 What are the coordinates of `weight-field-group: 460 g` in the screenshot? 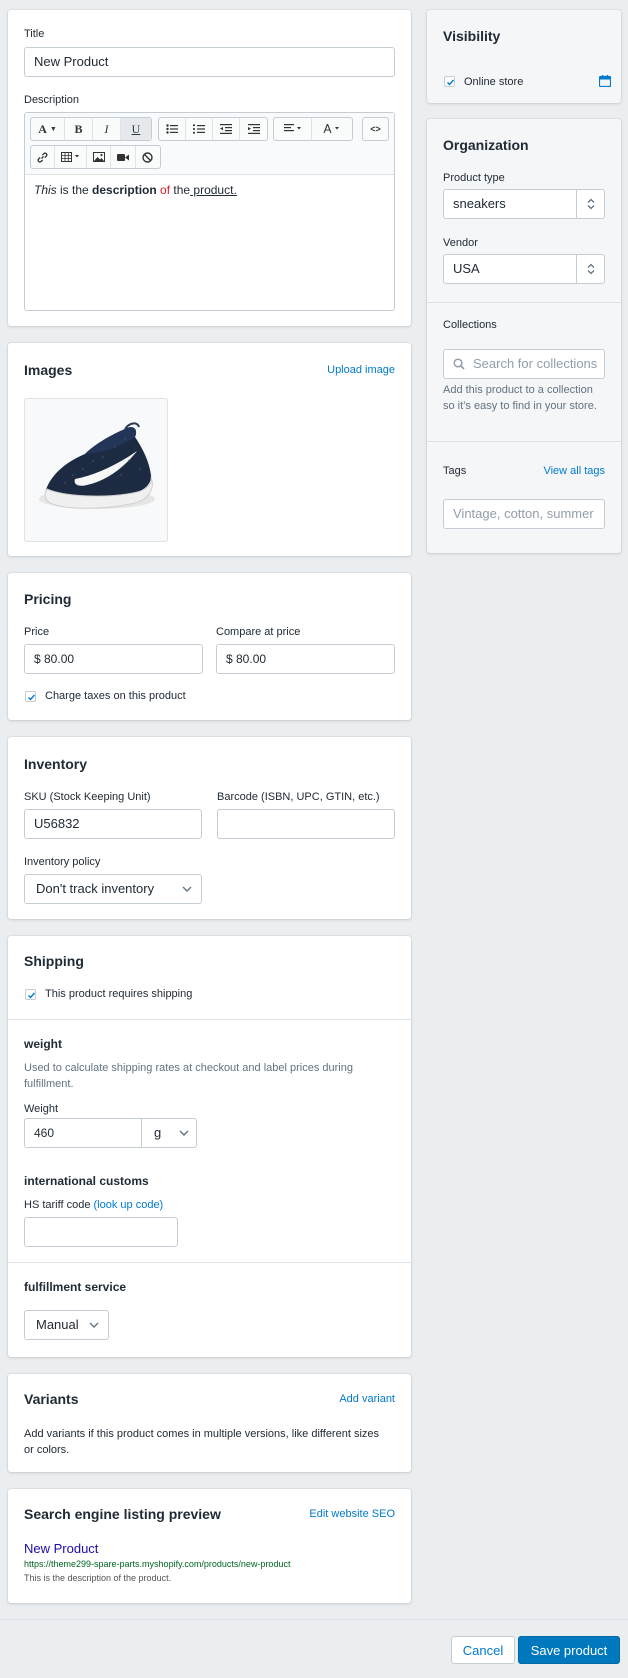 It's located at (110, 1133).